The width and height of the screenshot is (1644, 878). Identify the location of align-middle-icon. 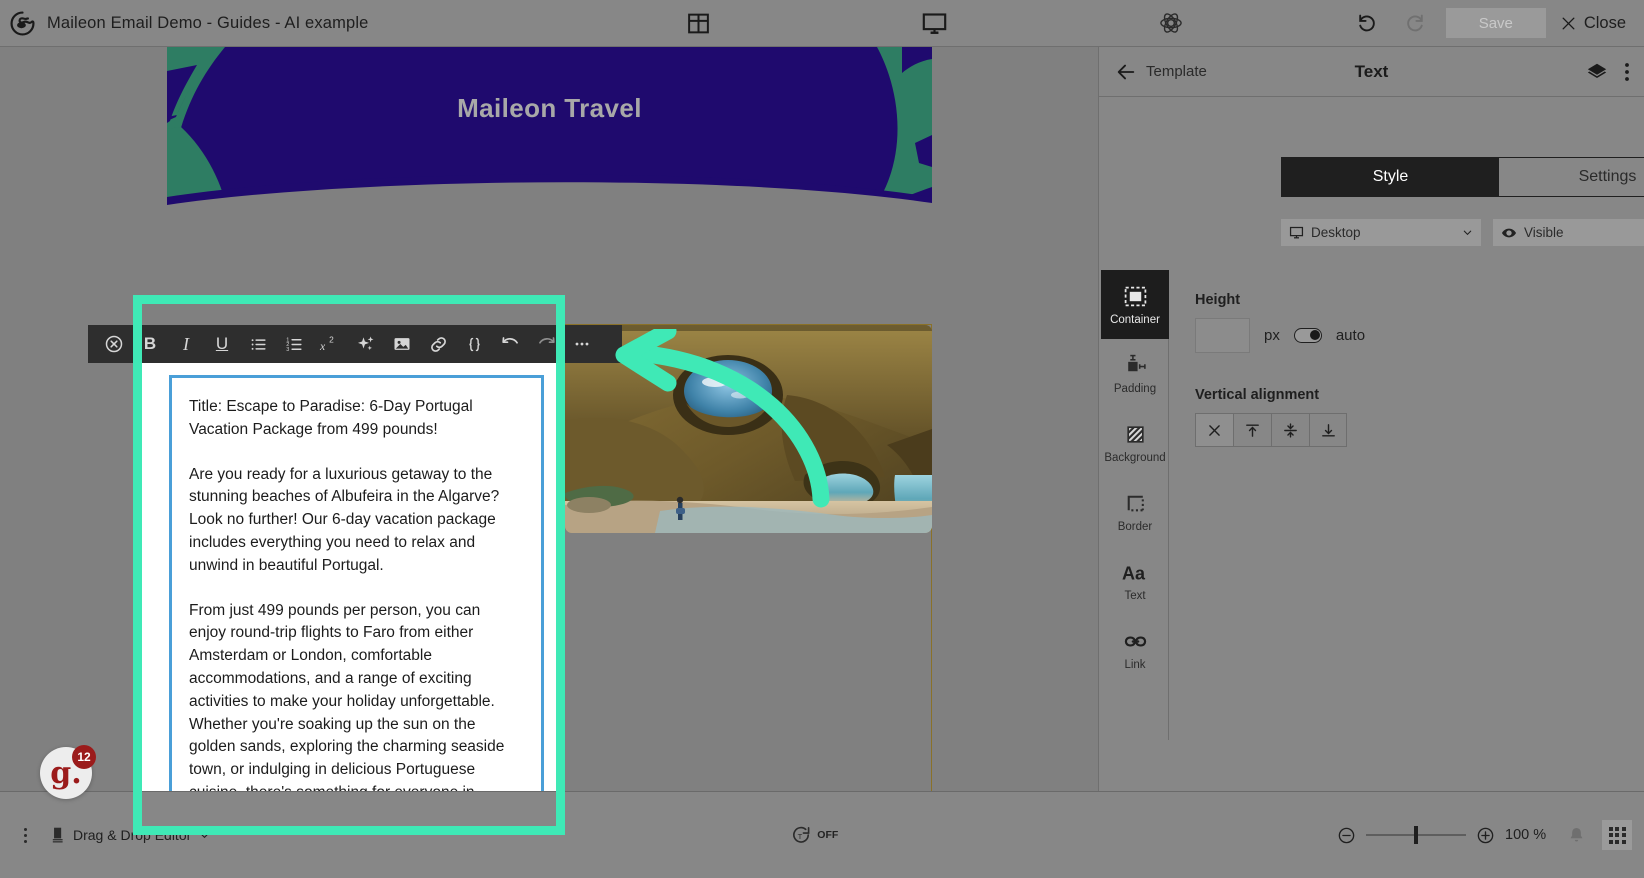
(1290, 430).